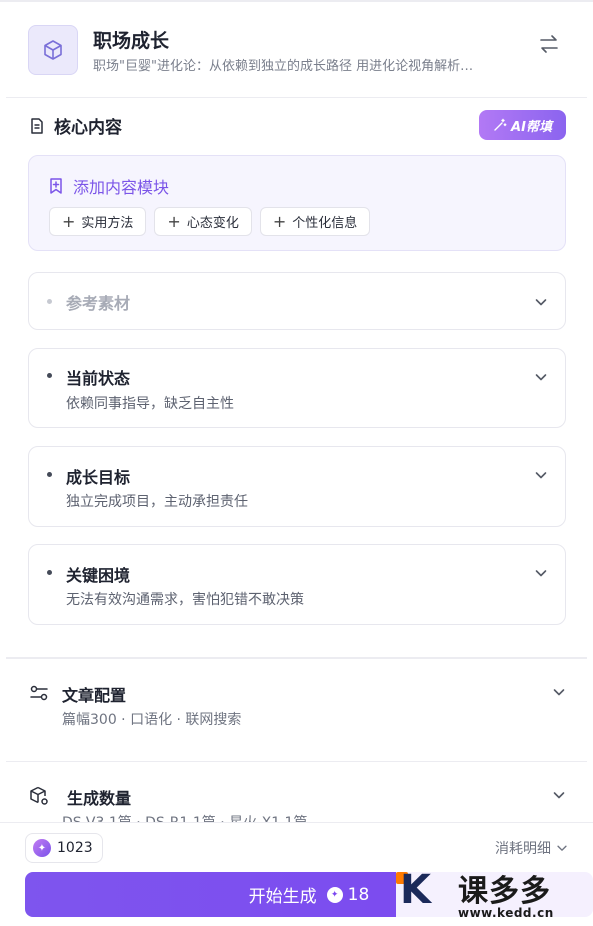  What do you see at coordinates (107, 223) in the screenshot?
I see `chip-label: 实用方法` at bounding box center [107, 223].